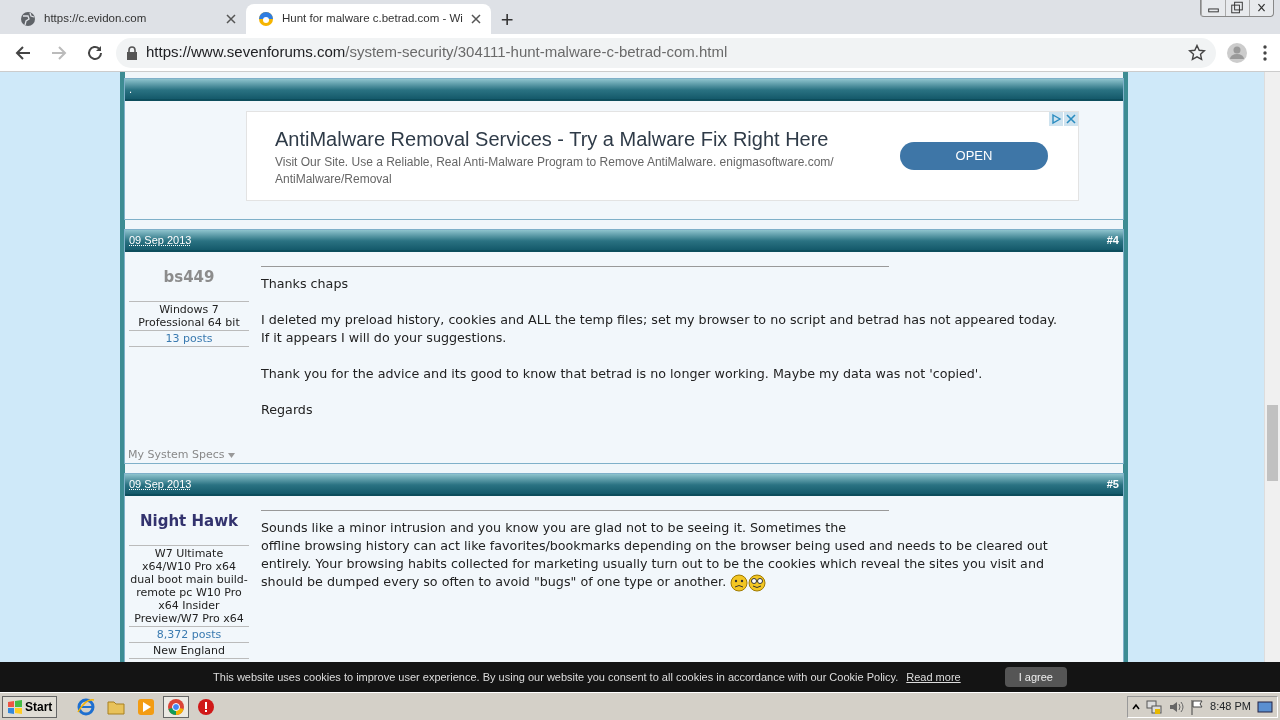  Describe the element at coordinates (232, 455) in the screenshot. I see `caret-icon` at that location.